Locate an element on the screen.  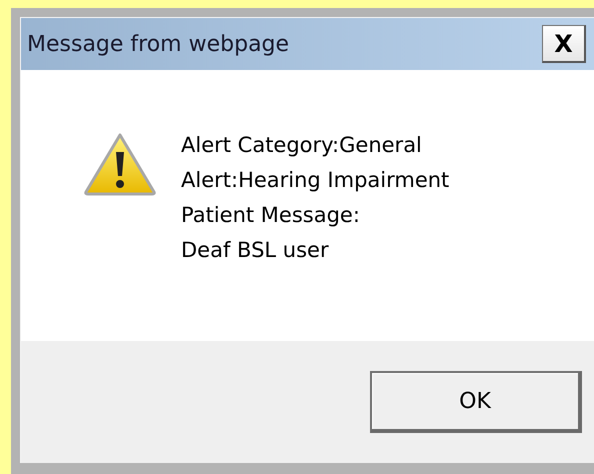
warning-icon is located at coordinates (120, 164).